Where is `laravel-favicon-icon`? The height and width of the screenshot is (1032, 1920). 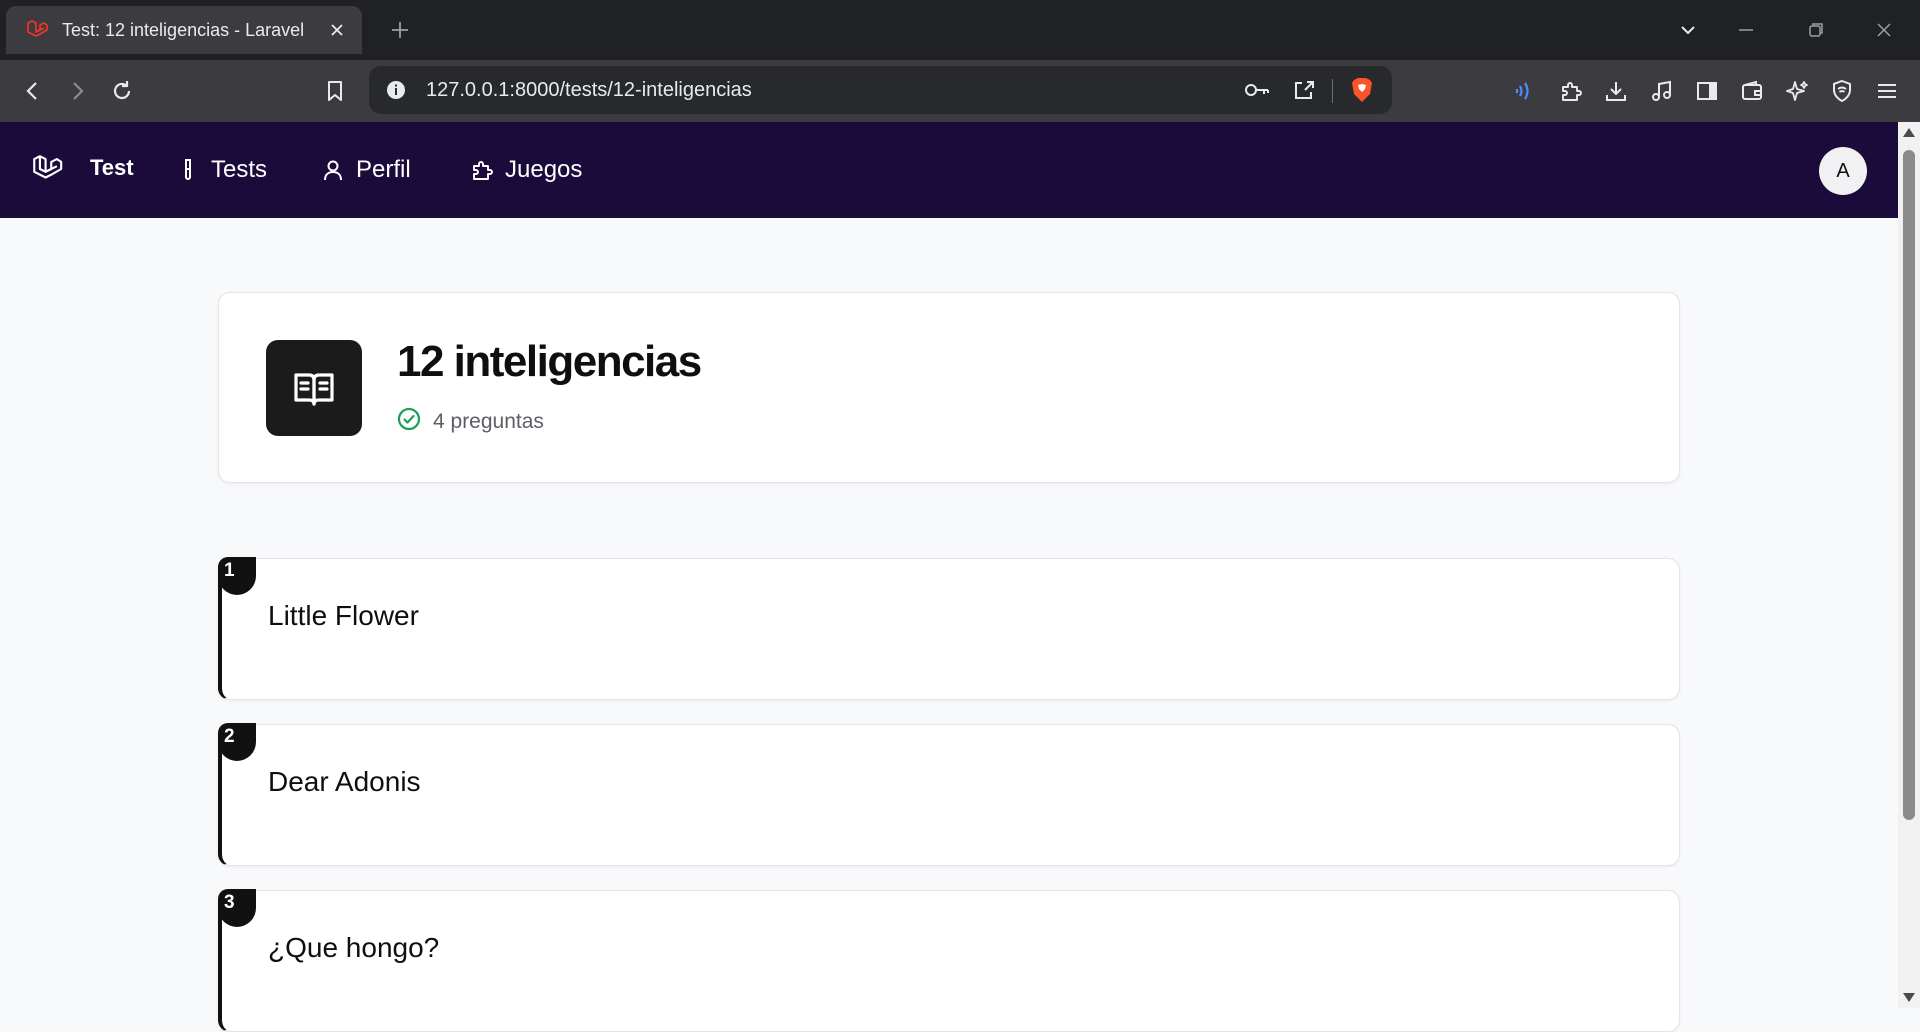
laravel-favicon-icon is located at coordinates (37, 30).